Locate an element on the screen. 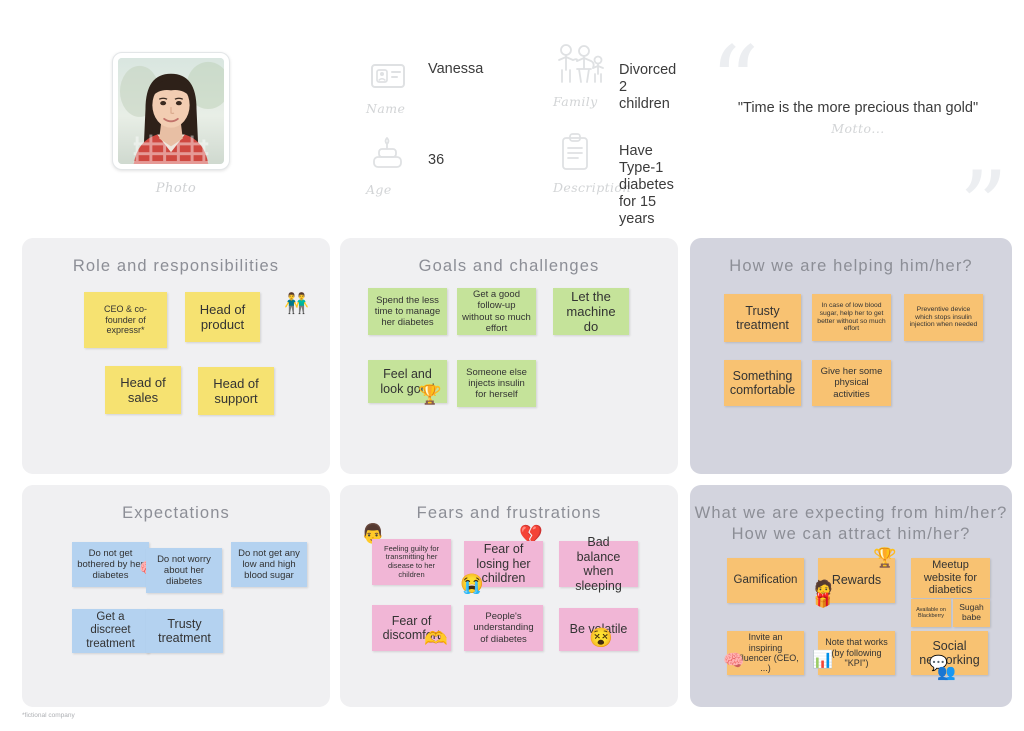 This screenshot has height=731, width=1024. head-with-gears-icon: 🧠 is located at coordinates (734, 660).